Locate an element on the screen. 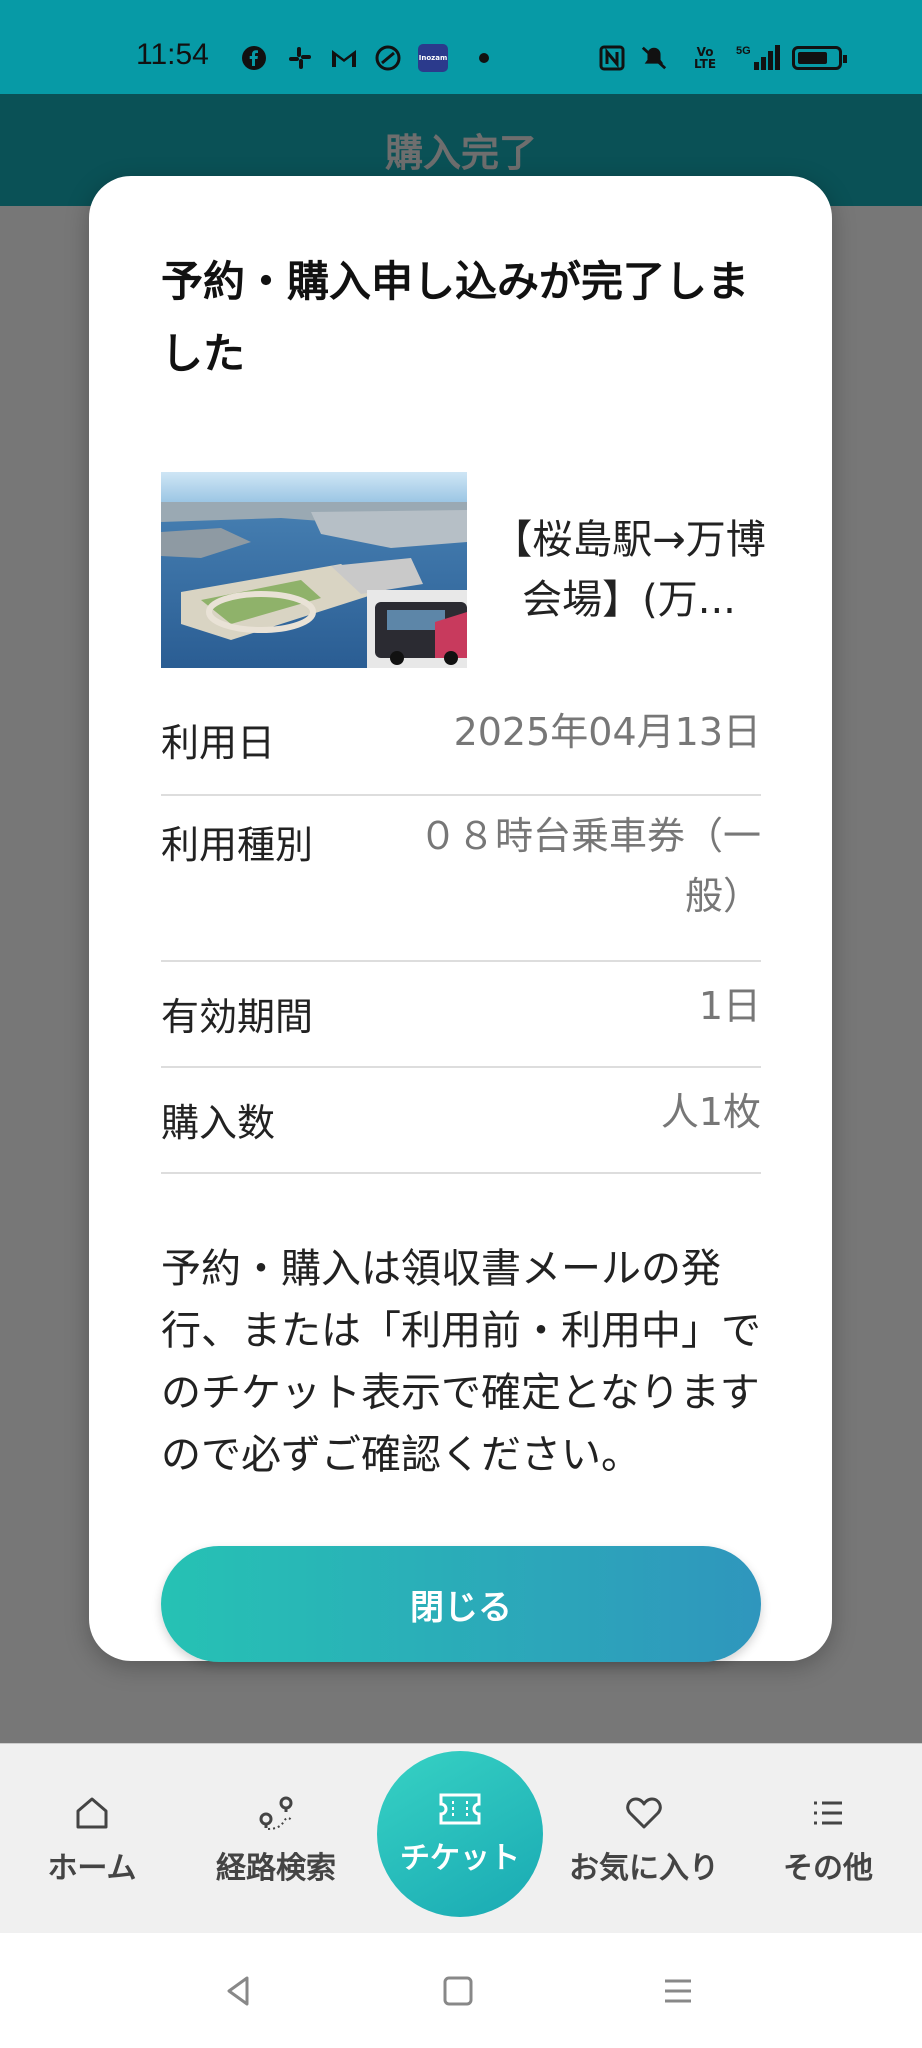 The height and width of the screenshot is (2048, 922). detail-value: 1日 is located at coordinates (729, 1006).